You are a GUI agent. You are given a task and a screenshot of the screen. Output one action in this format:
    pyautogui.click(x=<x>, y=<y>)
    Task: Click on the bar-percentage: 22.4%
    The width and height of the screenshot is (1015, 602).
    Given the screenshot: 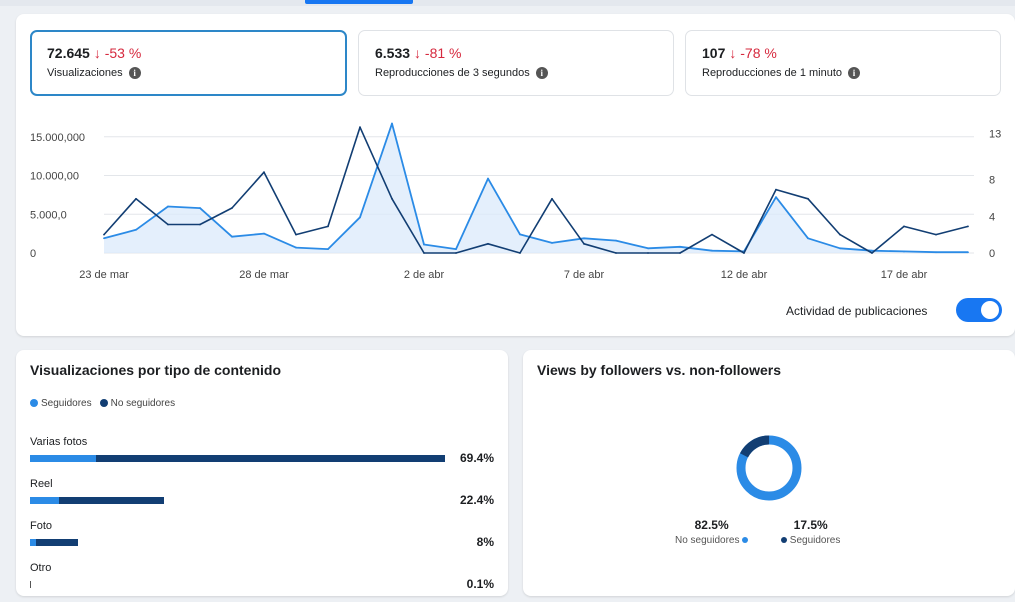 What is the action you would take?
    pyautogui.click(x=476, y=500)
    